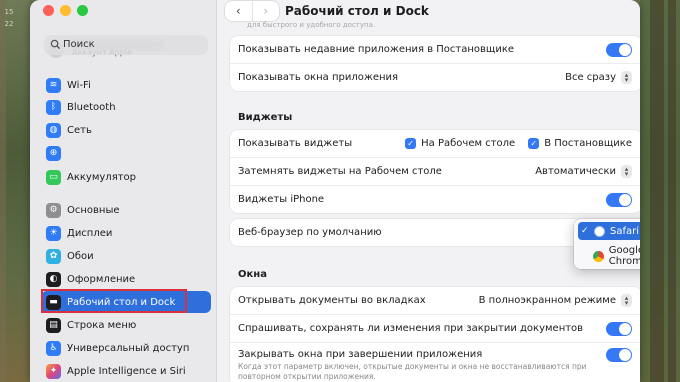  Describe the element at coordinates (53, 348) in the screenshot. I see `accessibility-icon: ♿` at that location.